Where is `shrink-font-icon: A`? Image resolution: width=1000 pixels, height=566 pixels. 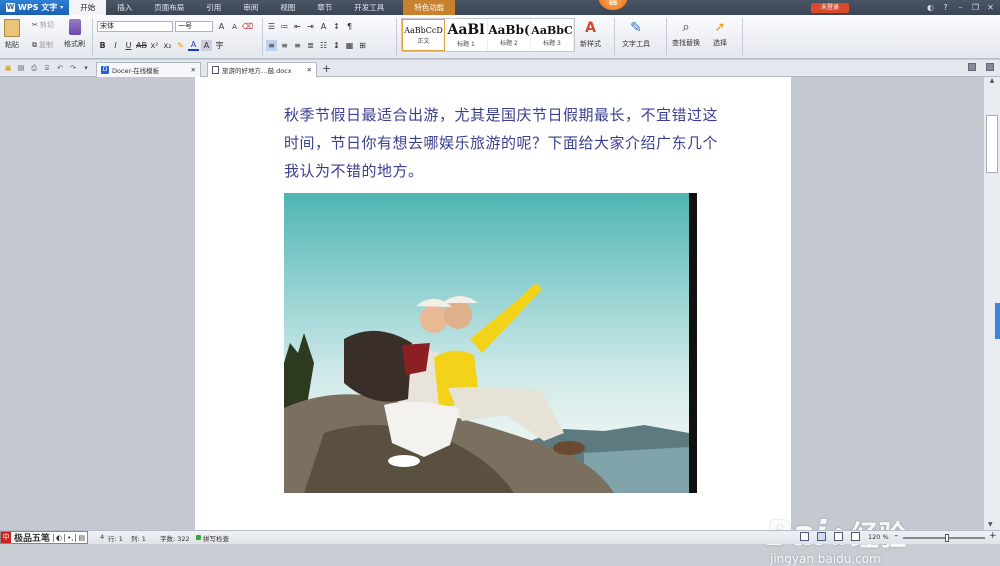 shrink-font-icon: A is located at coordinates (234, 26).